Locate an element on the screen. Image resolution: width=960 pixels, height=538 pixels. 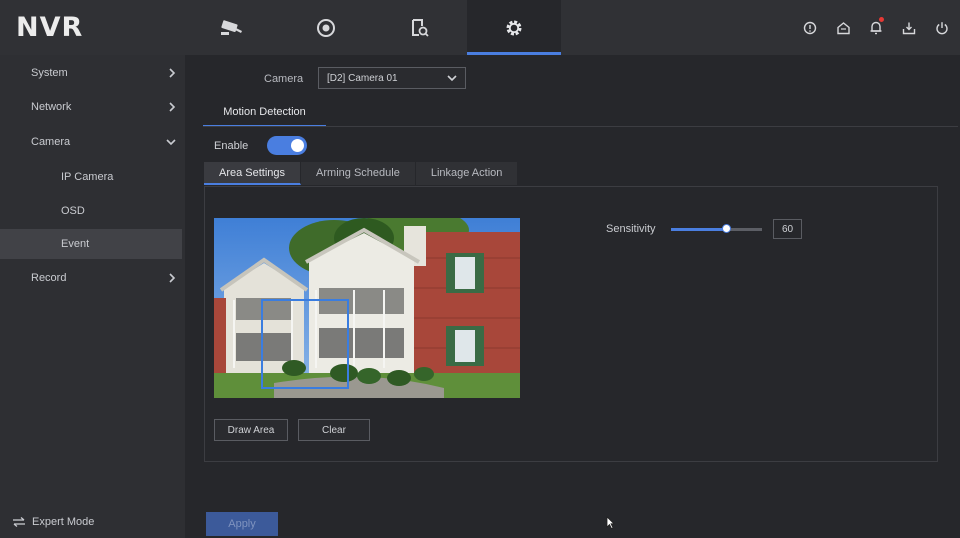
sensitivity-label: Sensitivity is located at coordinates (631, 229).